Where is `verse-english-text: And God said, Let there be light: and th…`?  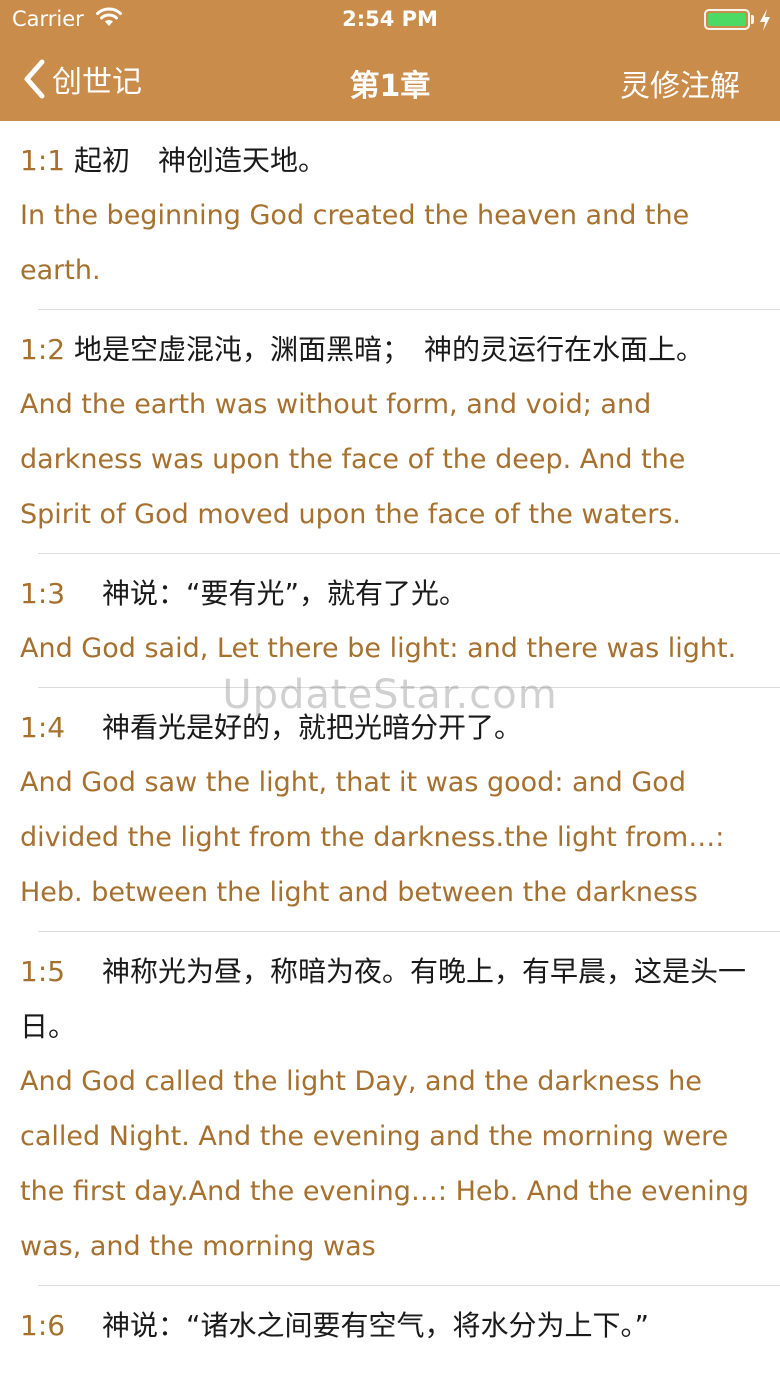 verse-english-text: And God said, Let there be light: and th… is located at coordinates (378, 648).